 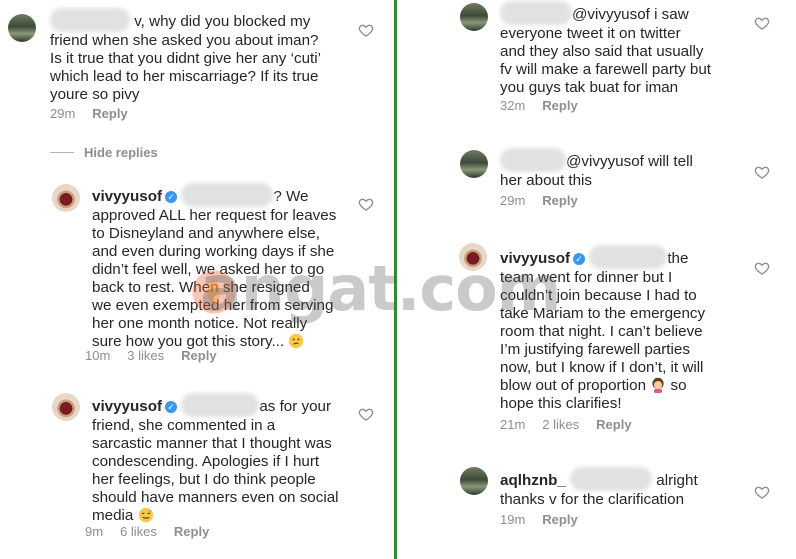 I want to click on comment-time: 32m, so click(x=513, y=105).